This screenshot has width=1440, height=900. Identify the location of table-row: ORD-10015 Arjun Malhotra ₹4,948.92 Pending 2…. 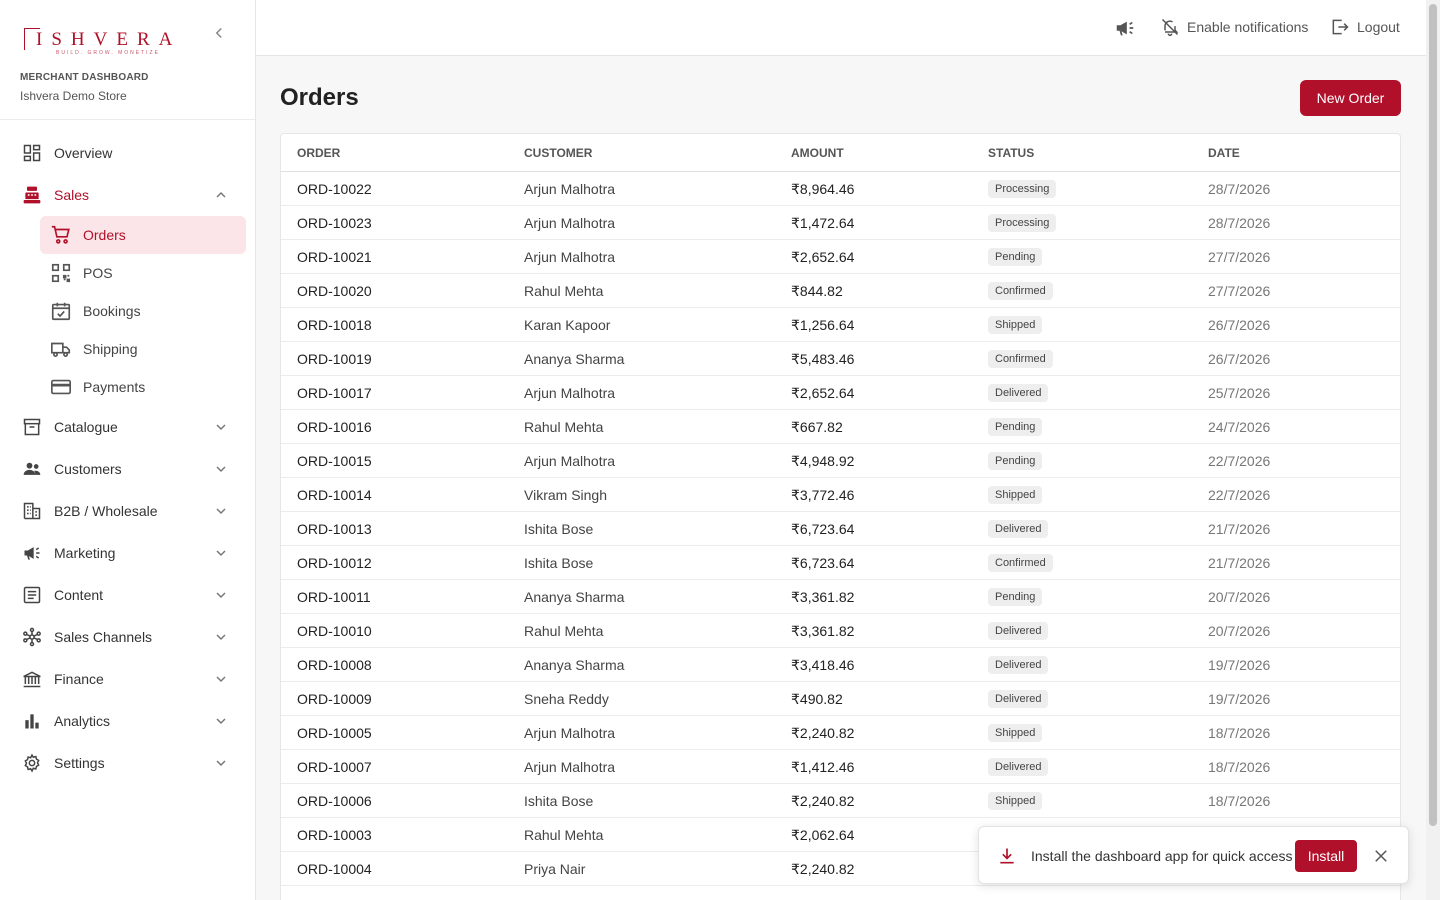
(840, 461).